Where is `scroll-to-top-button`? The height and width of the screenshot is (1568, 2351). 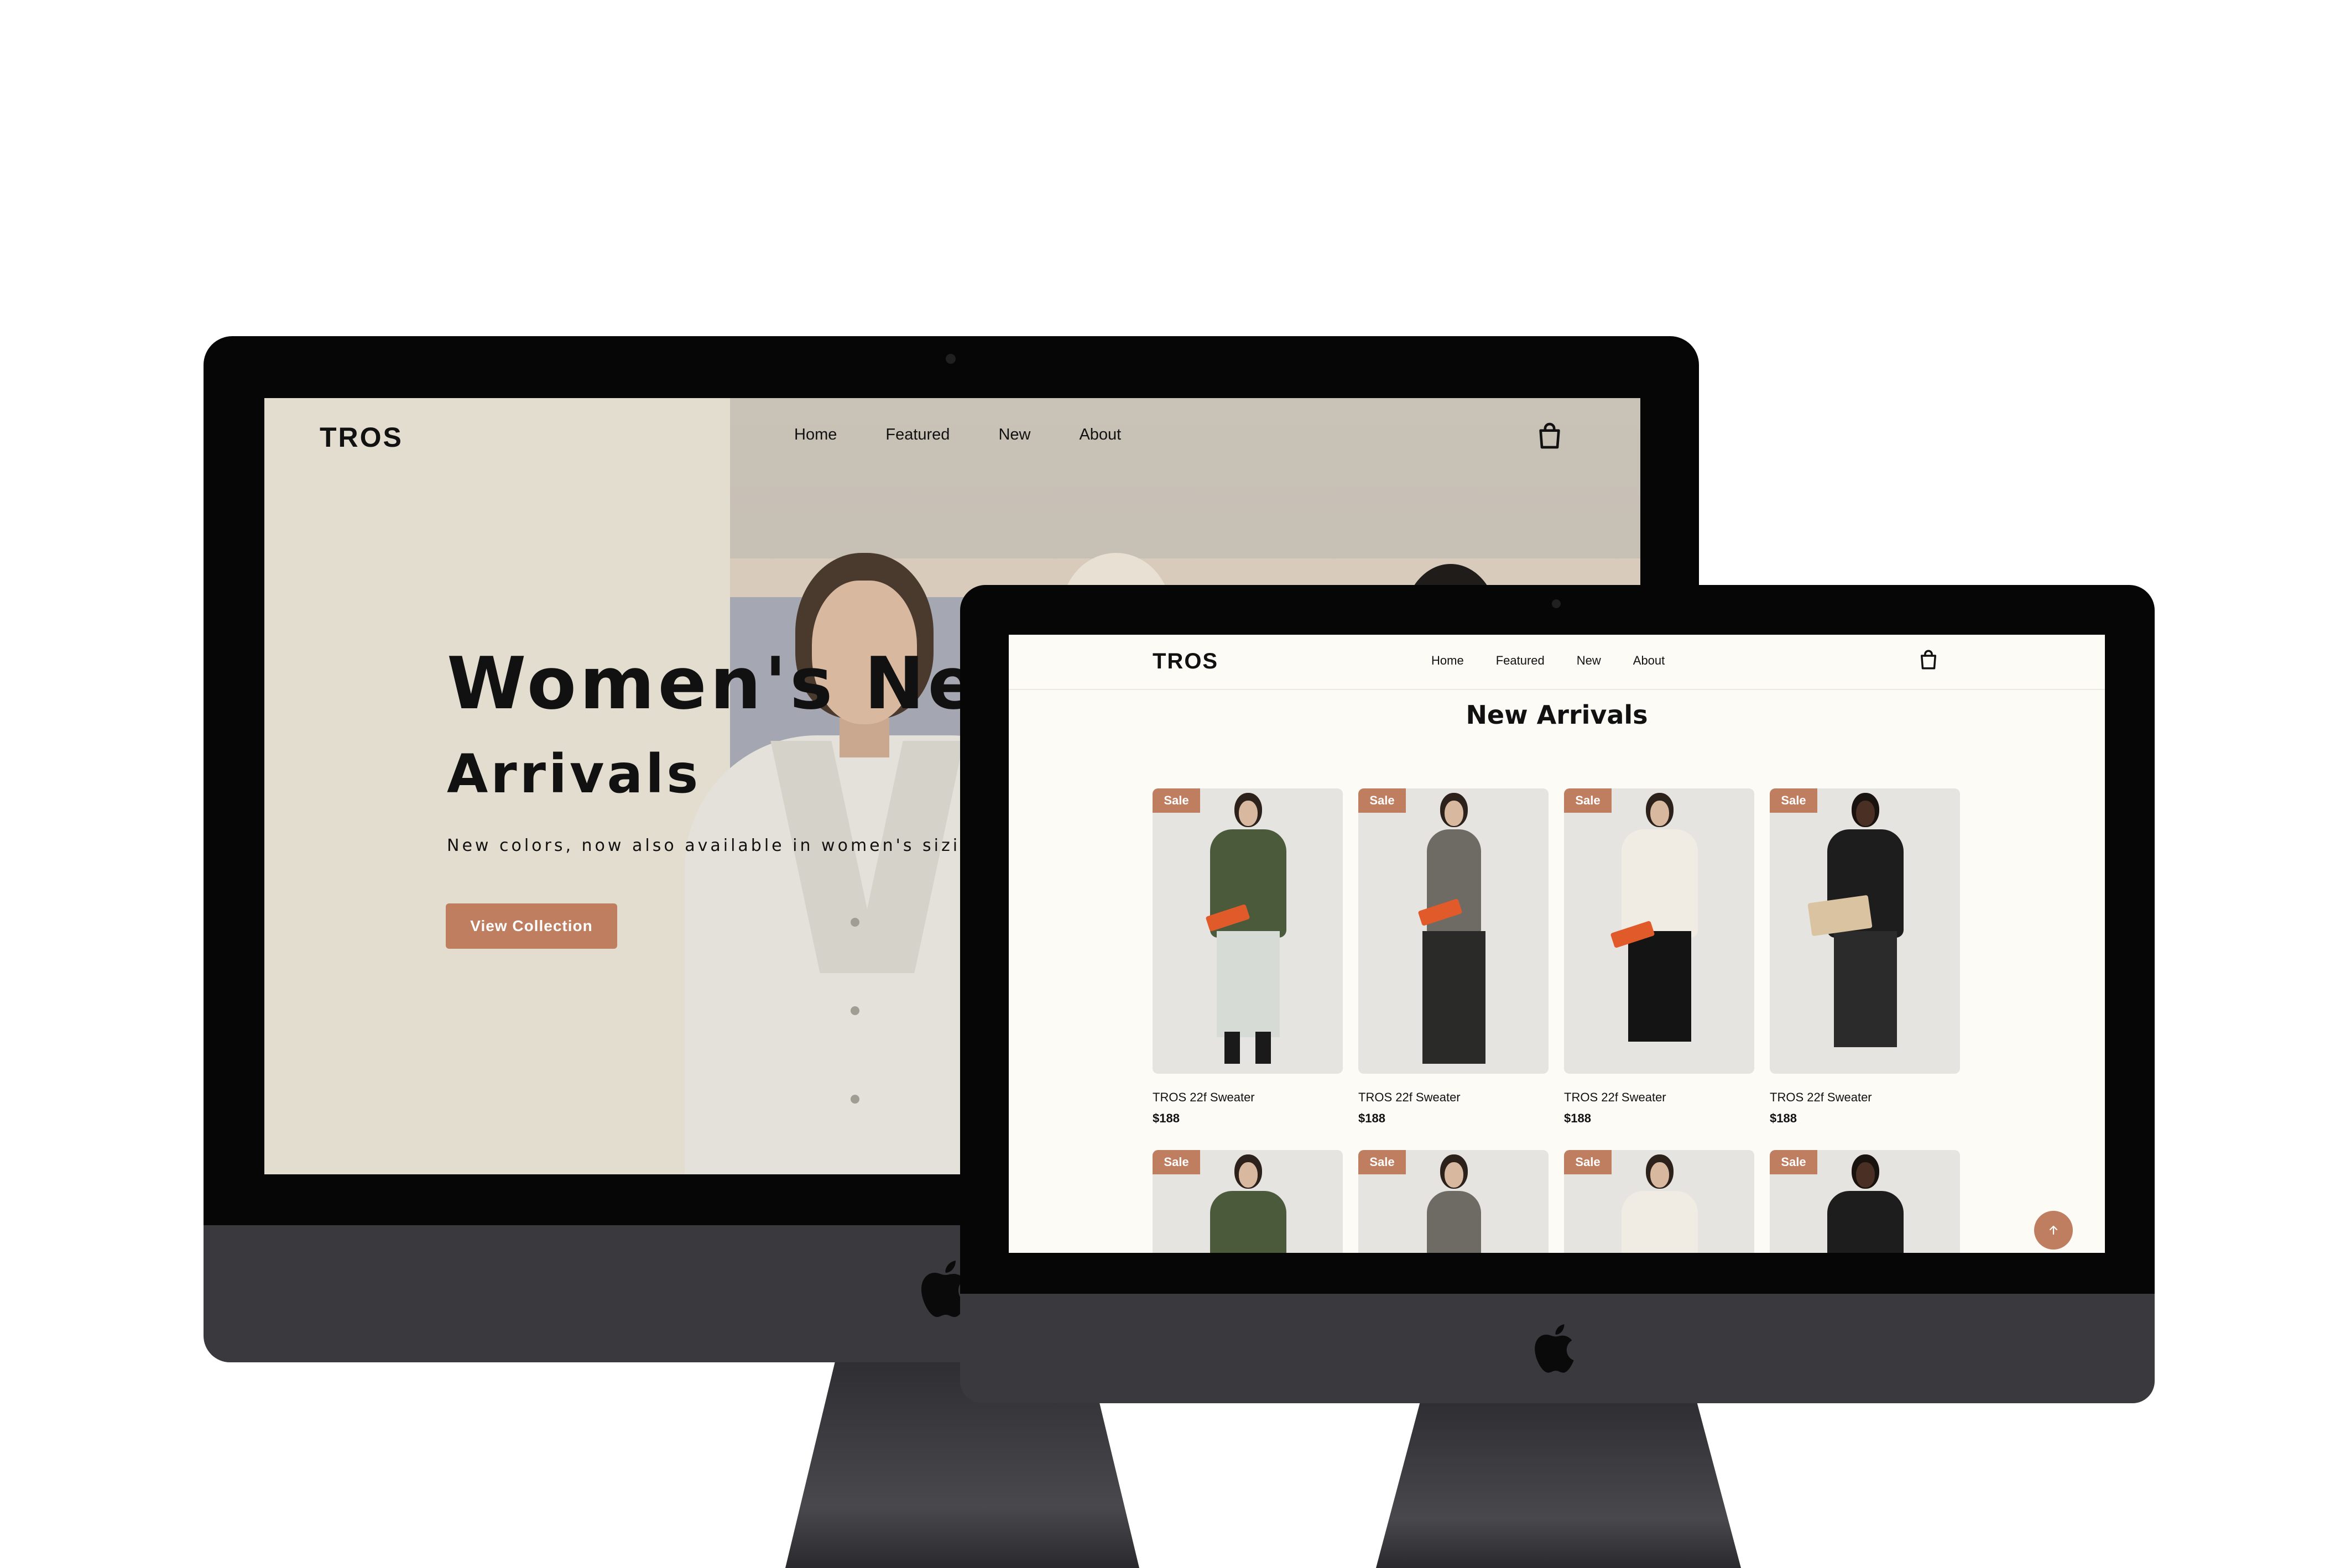
scroll-to-top-button is located at coordinates (2053, 1231).